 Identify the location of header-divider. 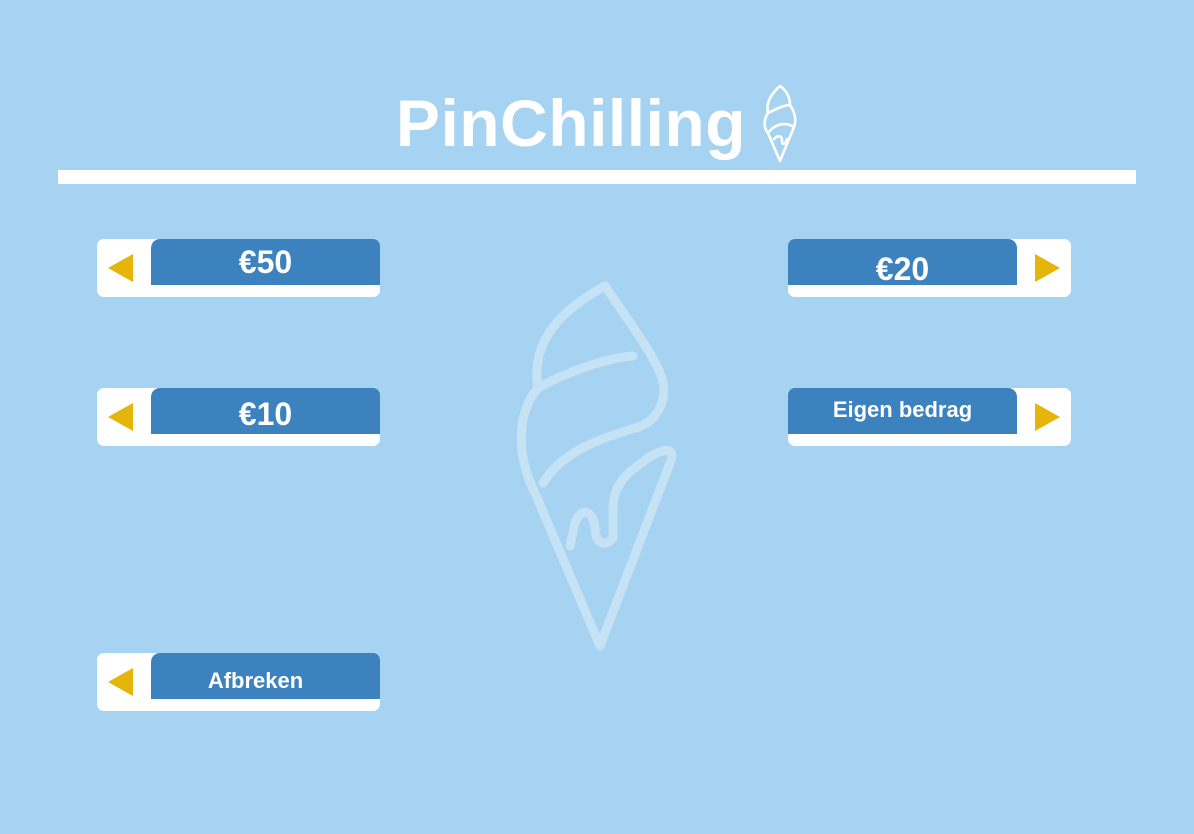
(597, 177).